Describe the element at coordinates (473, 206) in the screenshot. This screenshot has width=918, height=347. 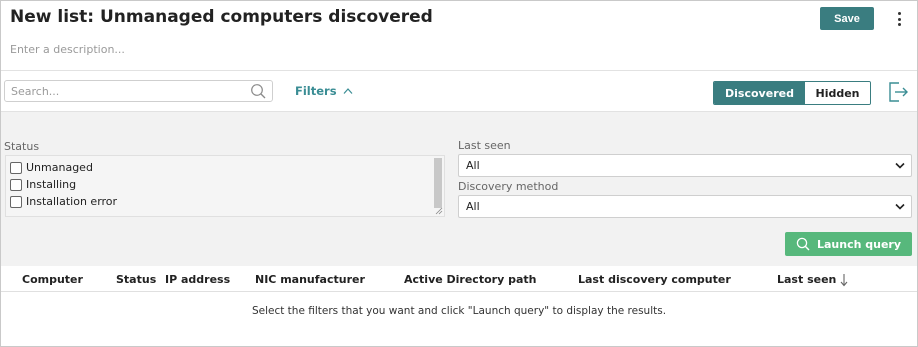
I see `discovery-method-value: All` at that location.